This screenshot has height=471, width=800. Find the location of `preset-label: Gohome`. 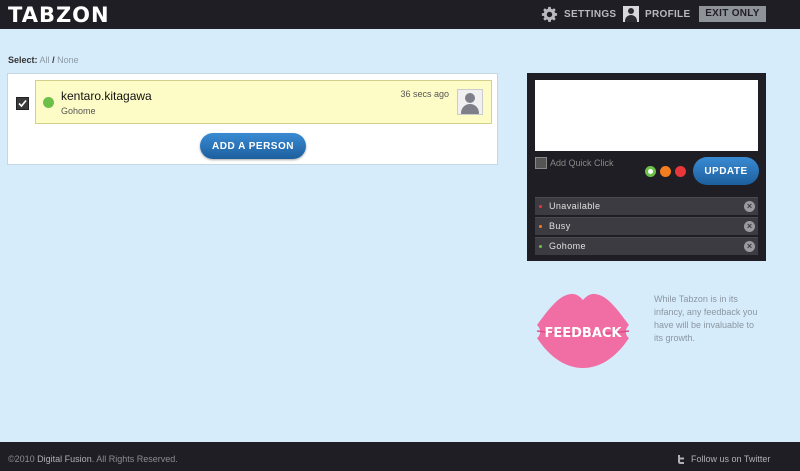

preset-label: Gohome is located at coordinates (567, 246).